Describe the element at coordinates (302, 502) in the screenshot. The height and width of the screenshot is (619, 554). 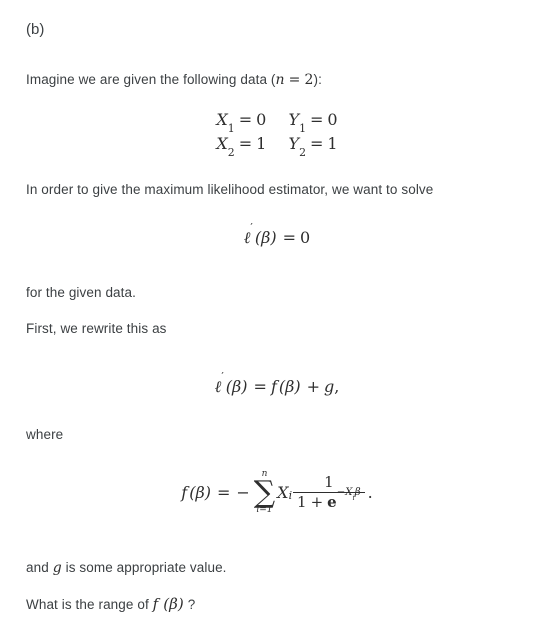
I see `denominator-one: 1` at that location.